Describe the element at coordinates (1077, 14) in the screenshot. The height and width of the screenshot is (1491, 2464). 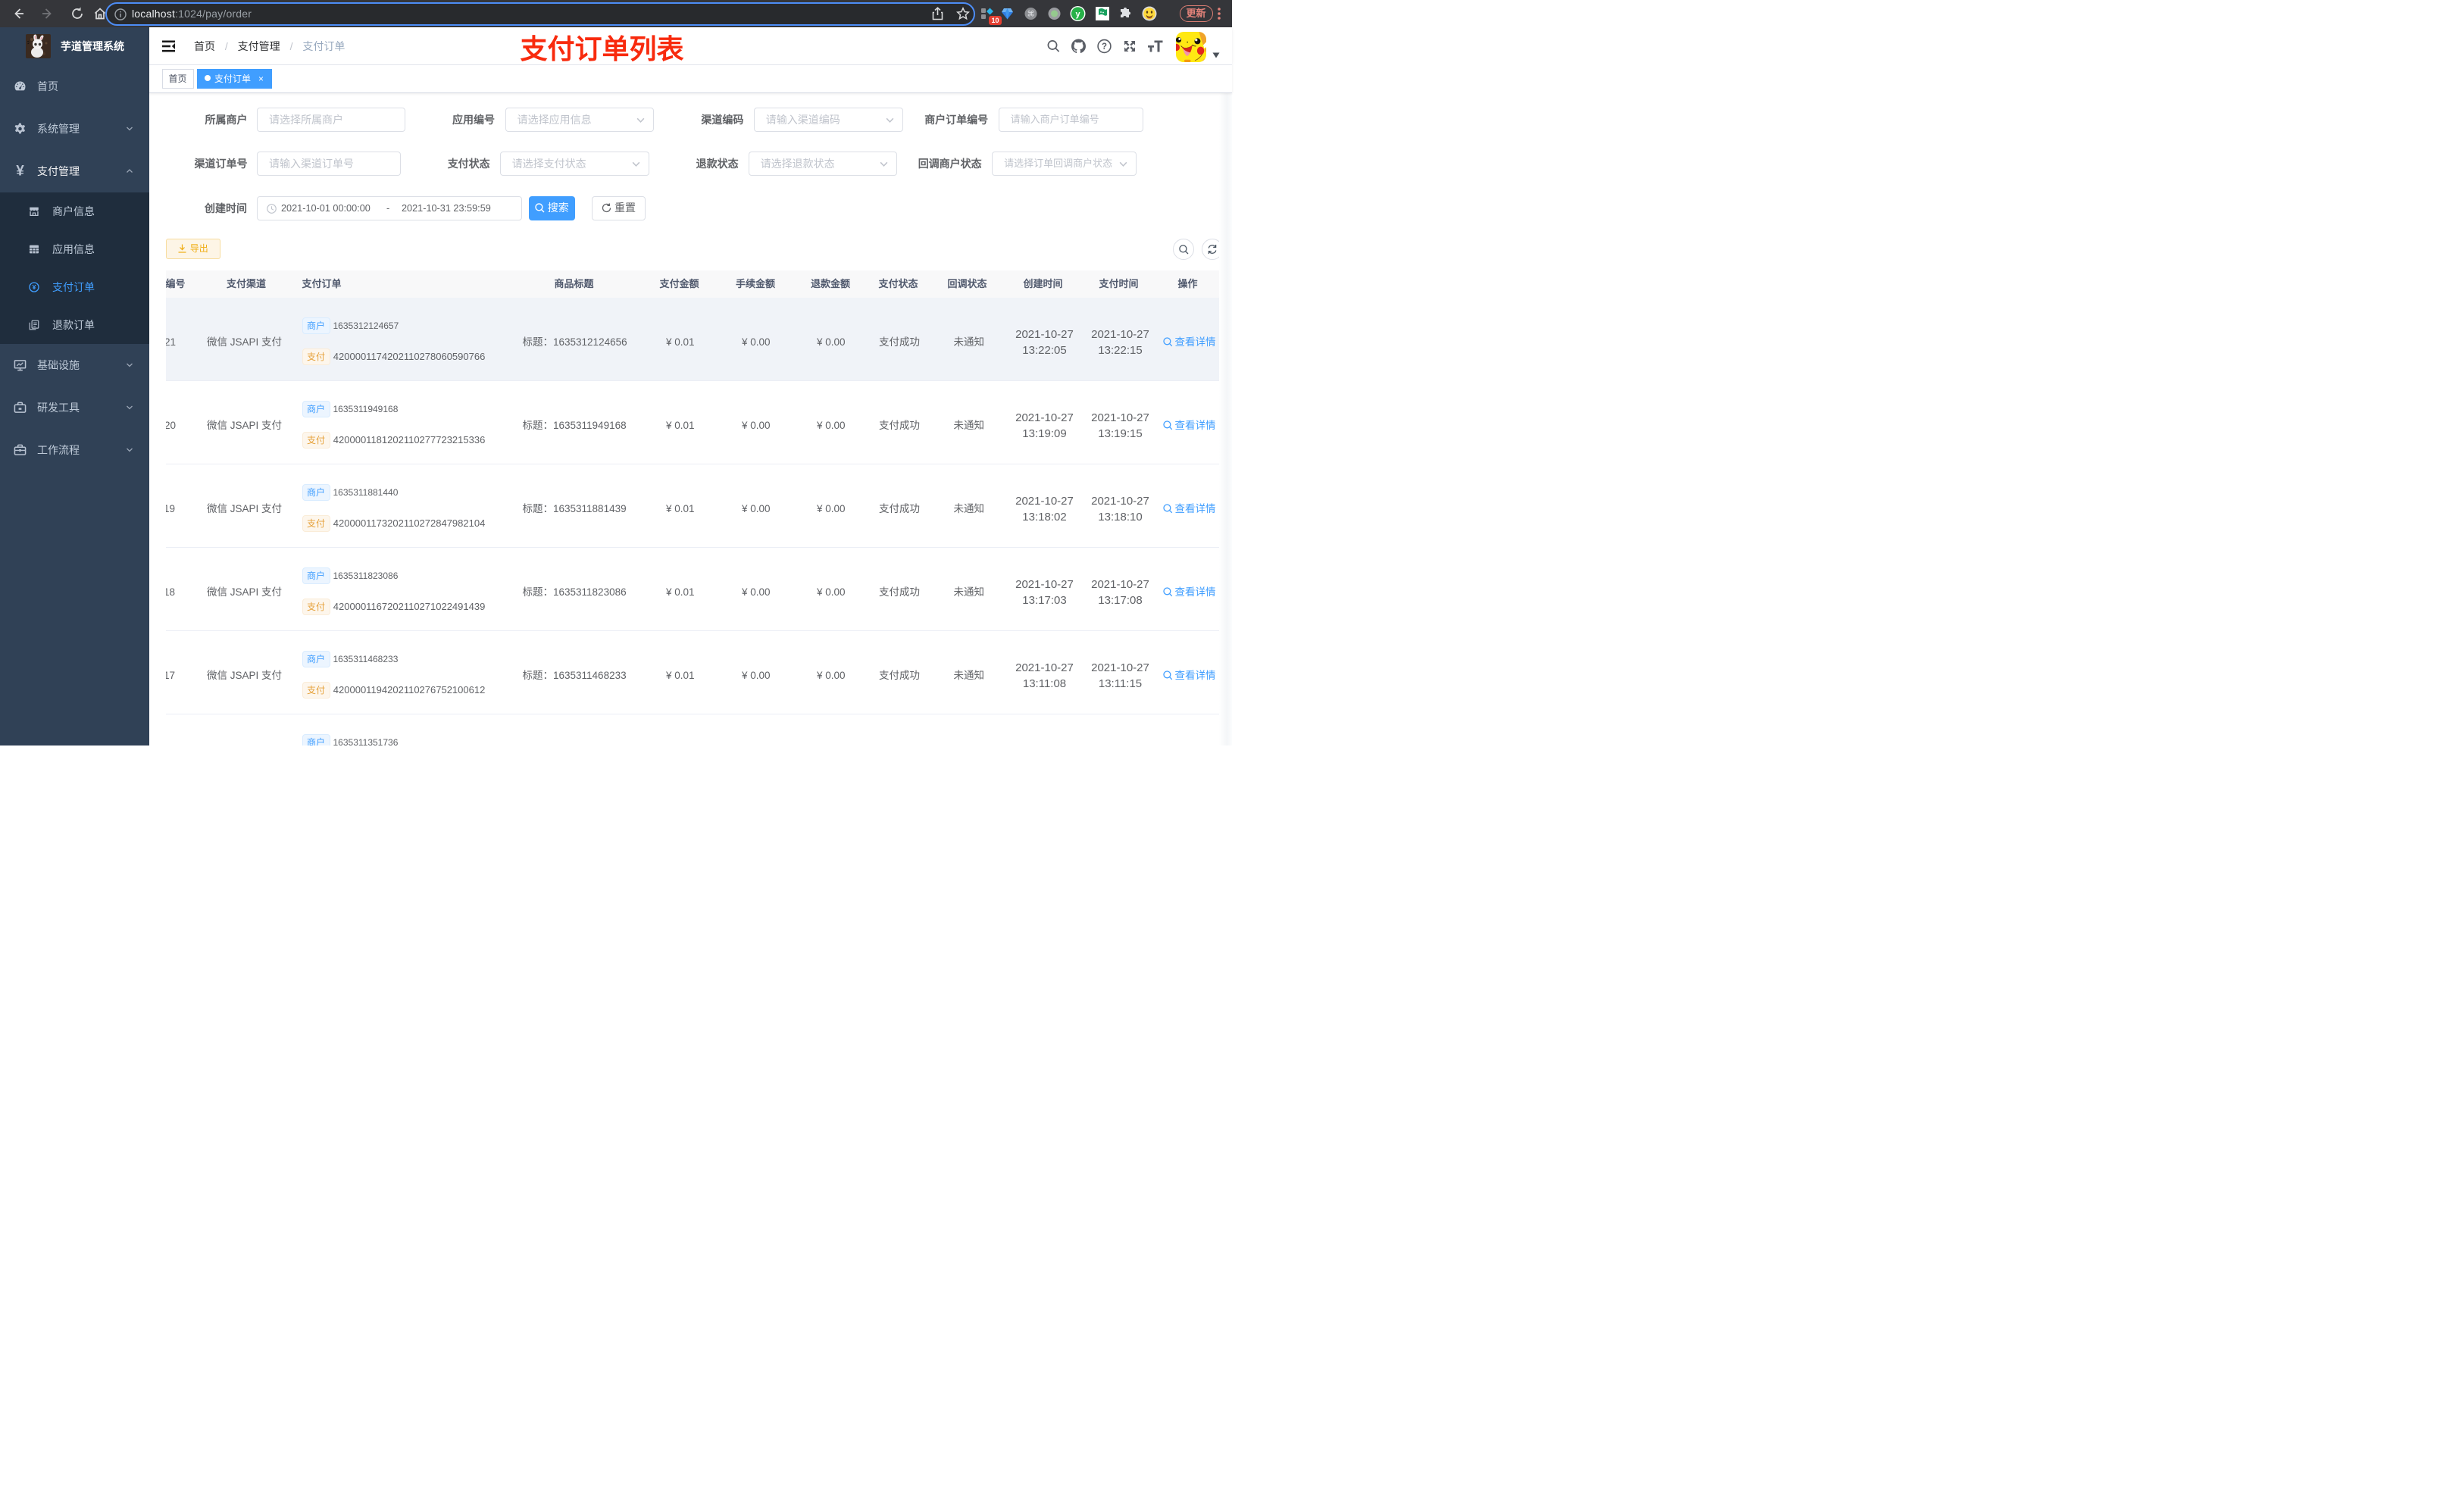
I see `svg-text: y` at that location.